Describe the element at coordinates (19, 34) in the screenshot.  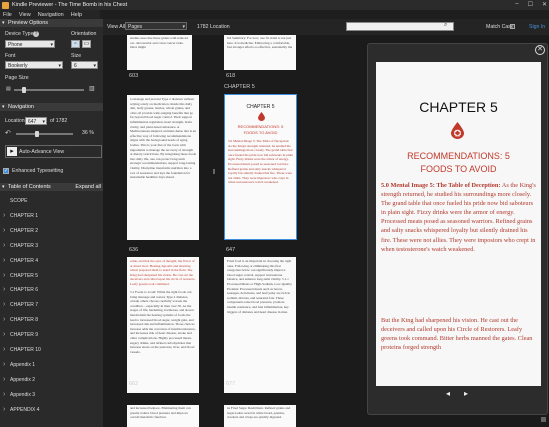
I see `device-type-label: Device Type` at that location.